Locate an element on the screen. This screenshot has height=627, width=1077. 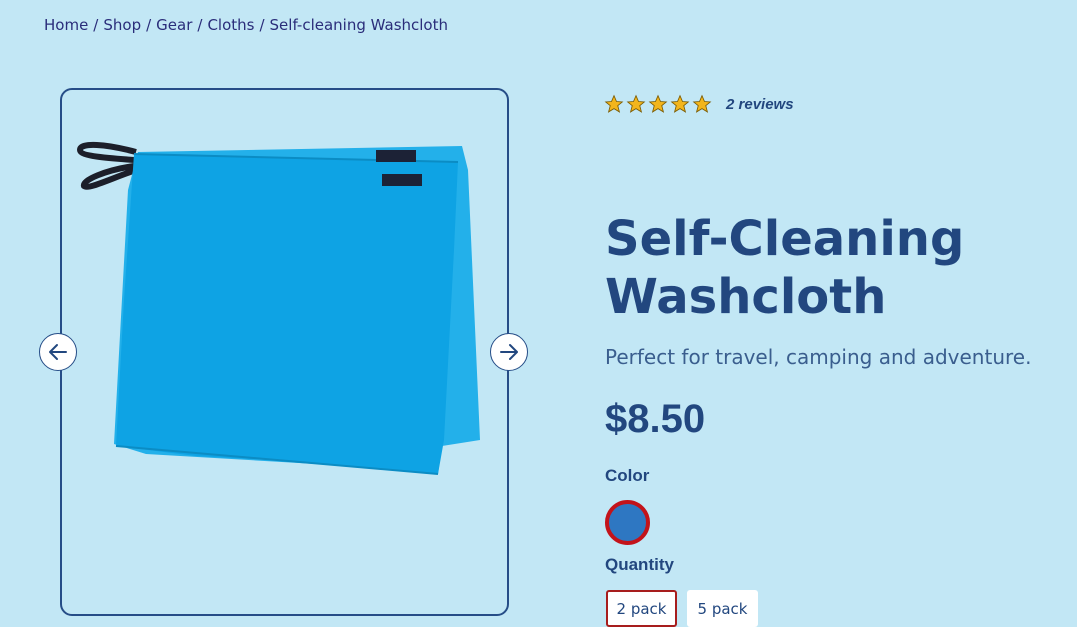
color-swatch-blue is located at coordinates (627, 522).